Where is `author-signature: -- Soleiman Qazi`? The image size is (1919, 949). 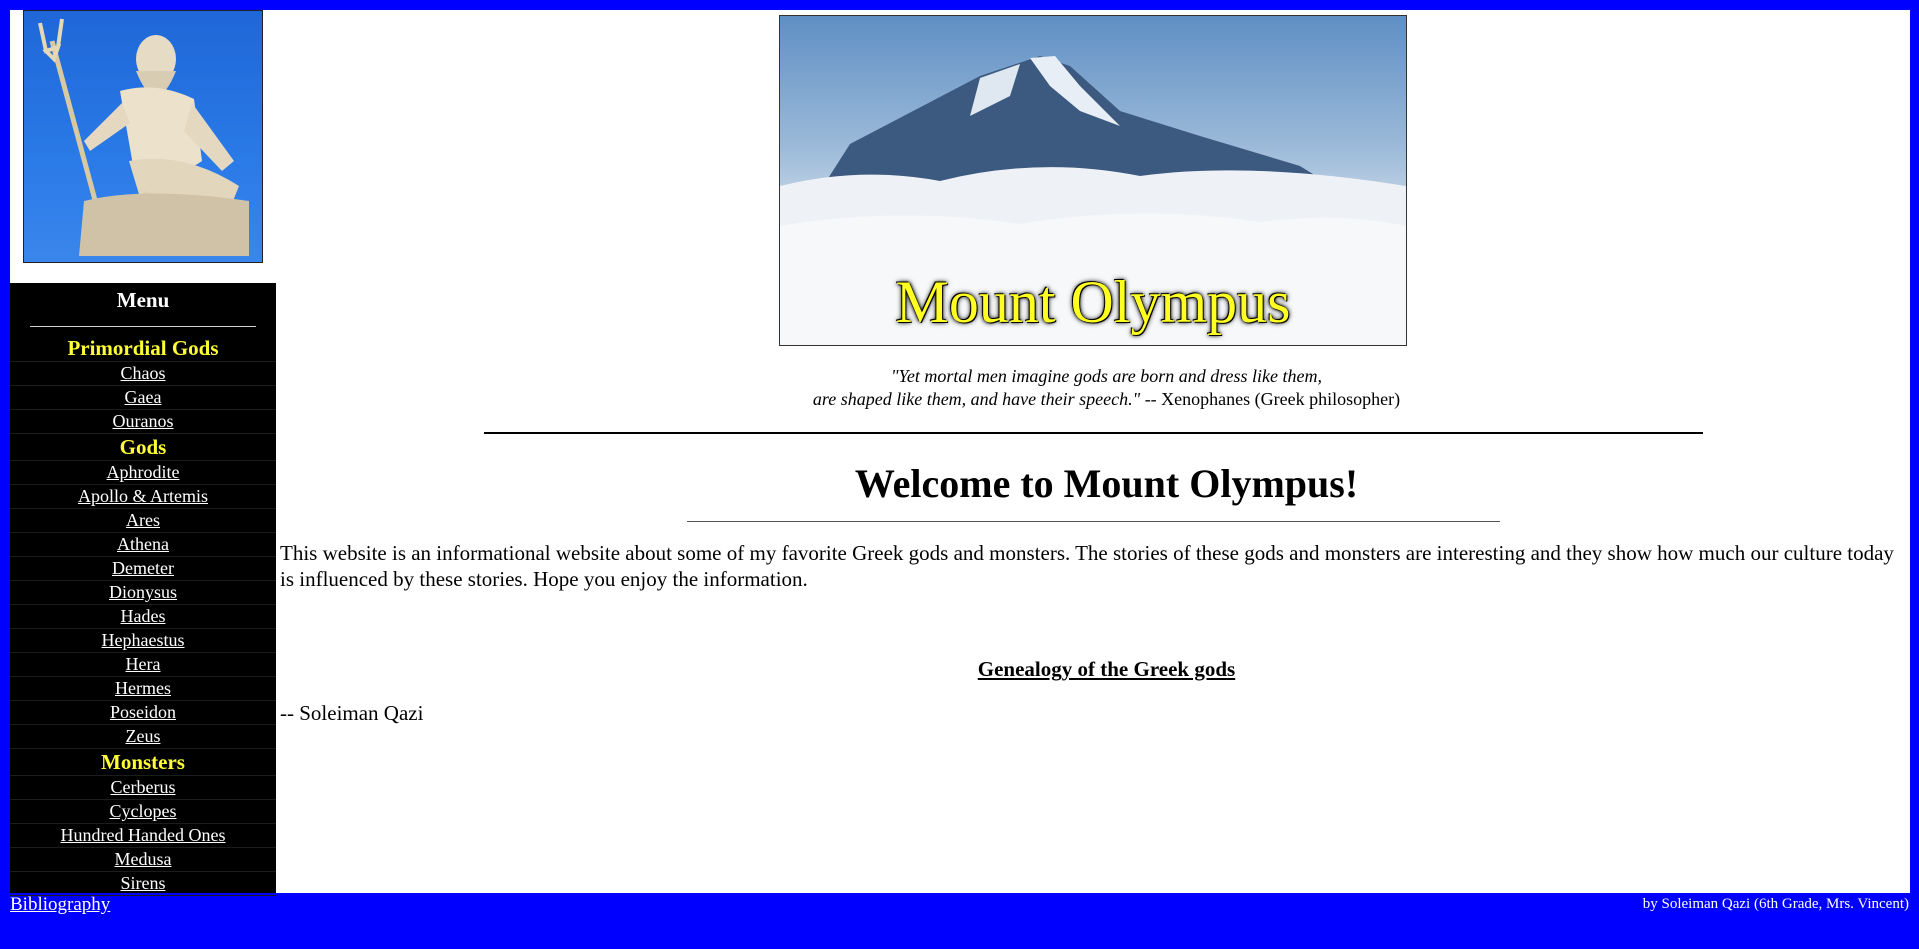 author-signature: -- Soleiman Qazi is located at coordinates (352, 713).